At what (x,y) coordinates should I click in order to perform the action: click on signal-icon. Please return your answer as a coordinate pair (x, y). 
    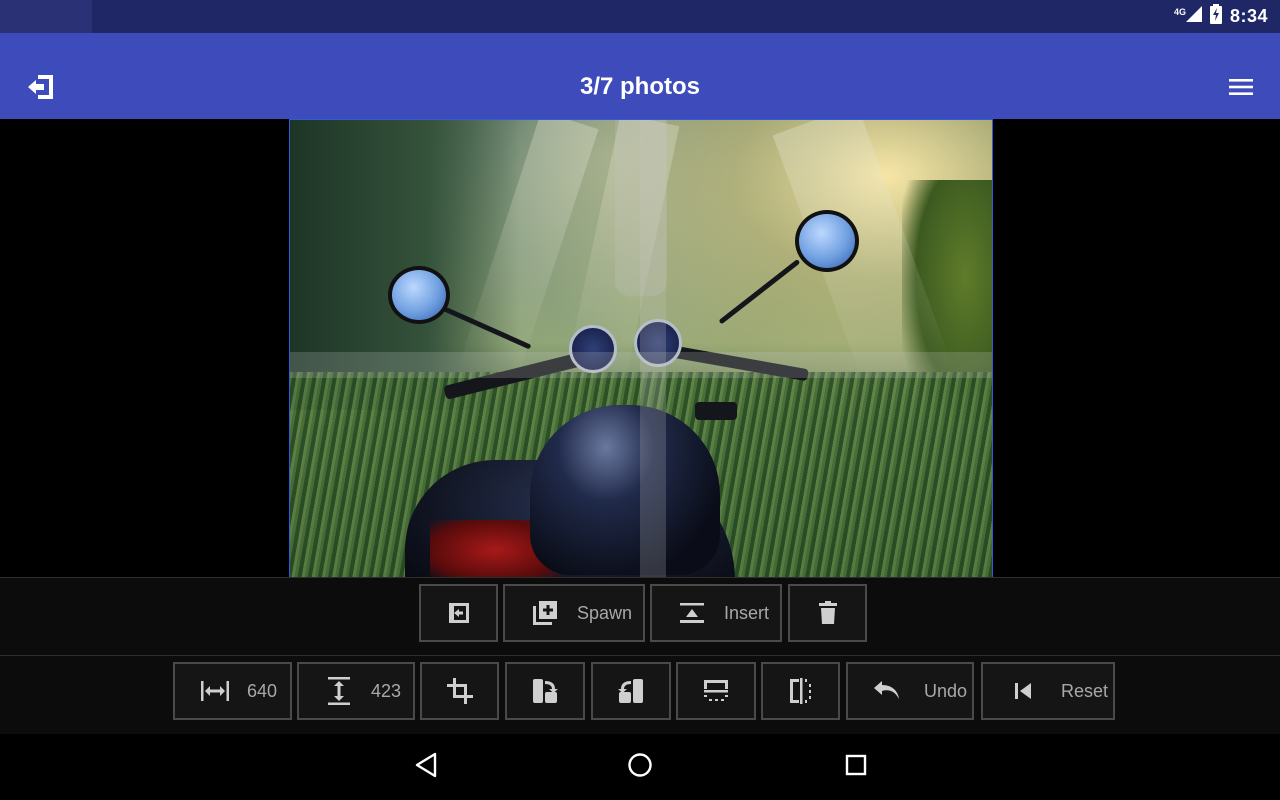
    Looking at the image, I should click on (1193, 16).